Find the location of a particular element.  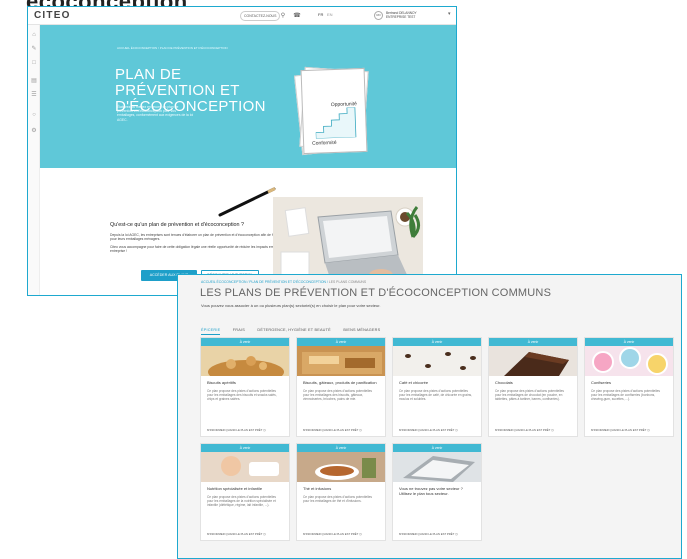

chart-icon: ☰ is located at coordinates (34, 95).